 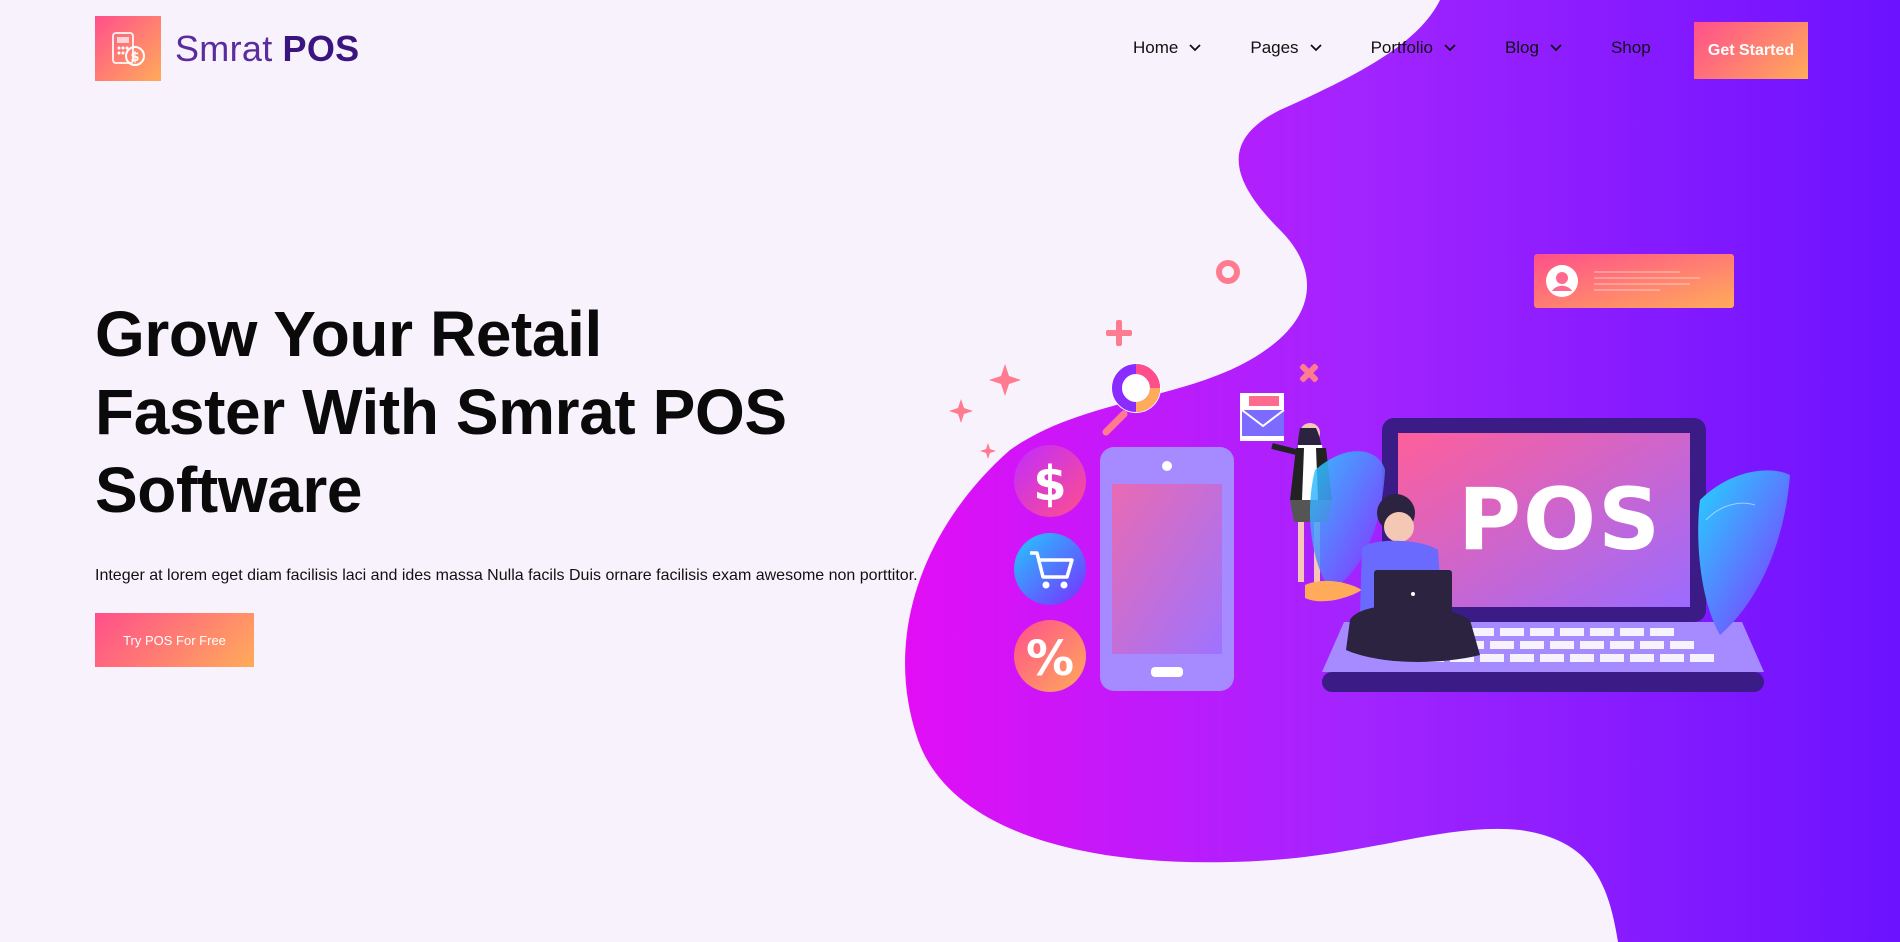 What do you see at coordinates (1156, 47) in the screenshot?
I see `nav-item-label: Home` at bounding box center [1156, 47].